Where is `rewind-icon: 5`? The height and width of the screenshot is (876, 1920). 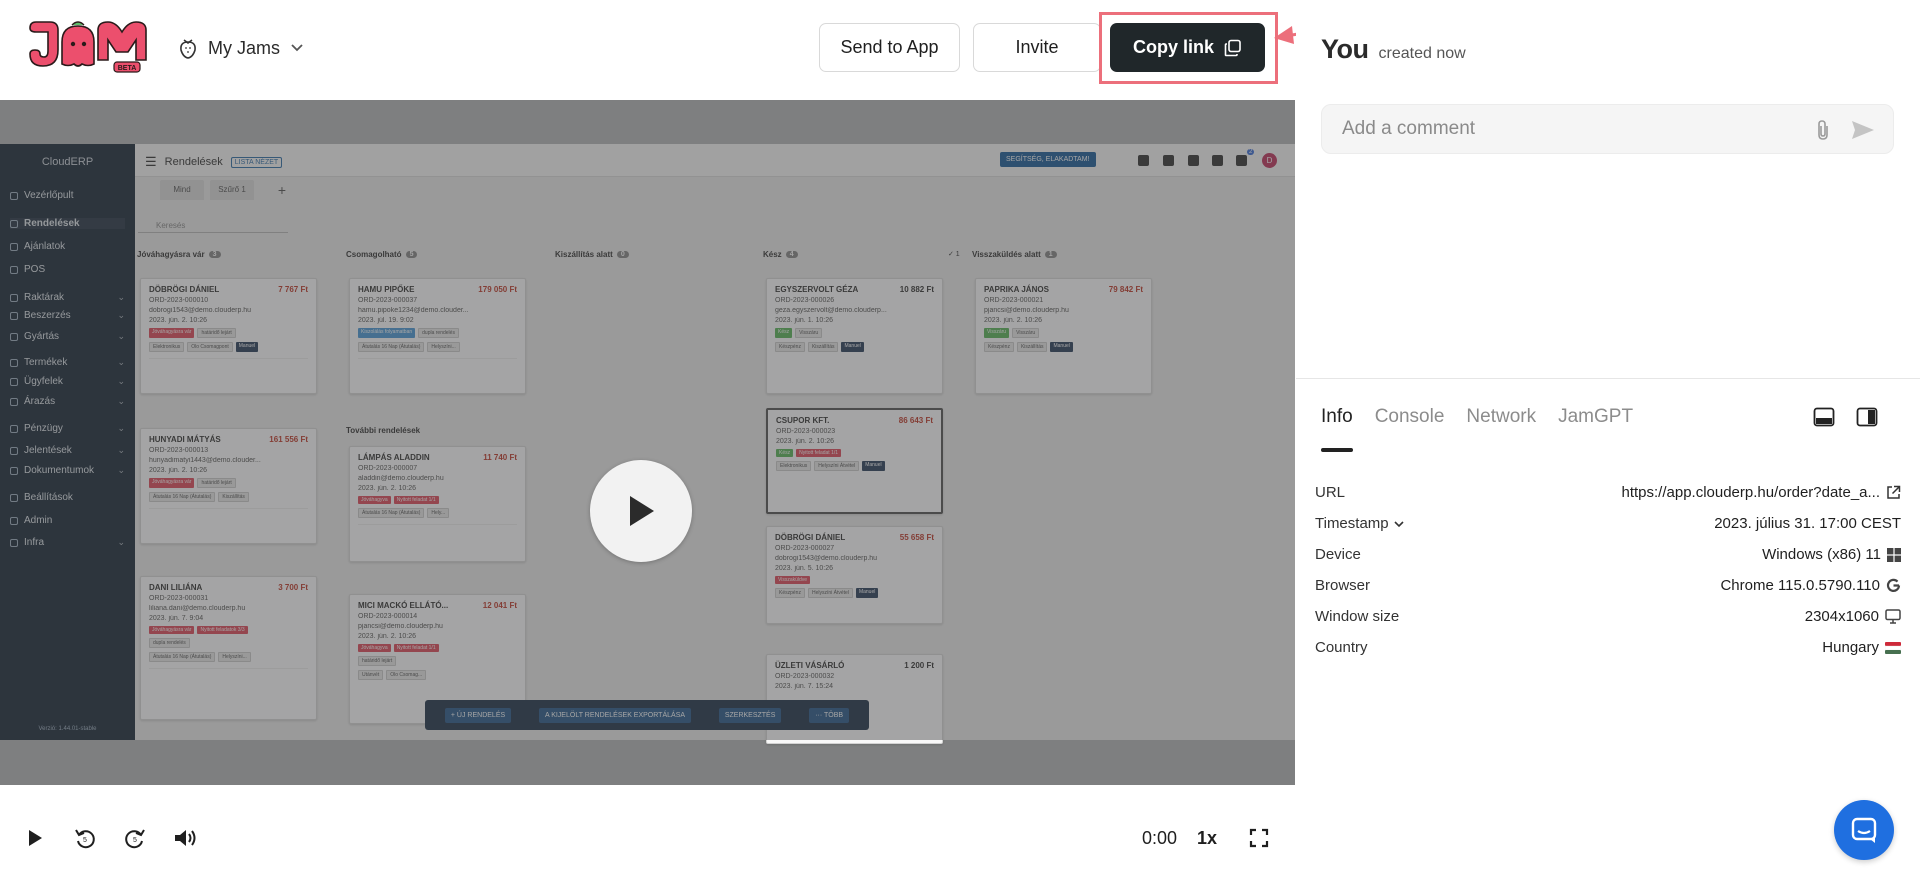 rewind-icon: 5 is located at coordinates (85, 839).